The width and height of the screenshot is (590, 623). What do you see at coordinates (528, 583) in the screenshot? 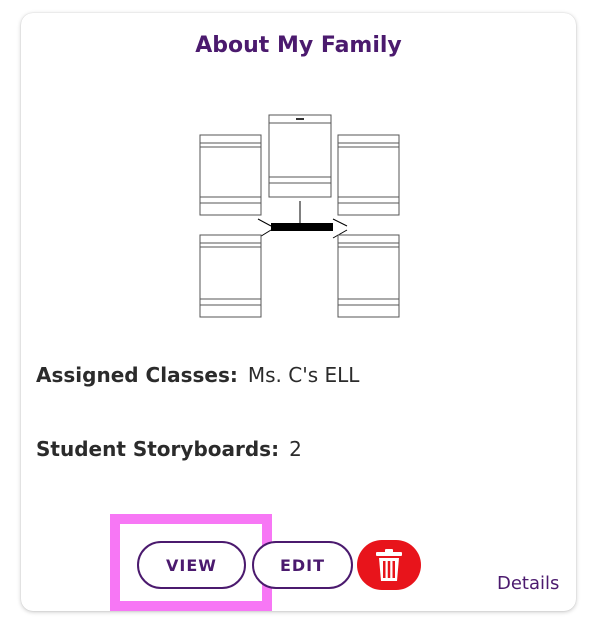
I see `details-link: Details` at bounding box center [528, 583].